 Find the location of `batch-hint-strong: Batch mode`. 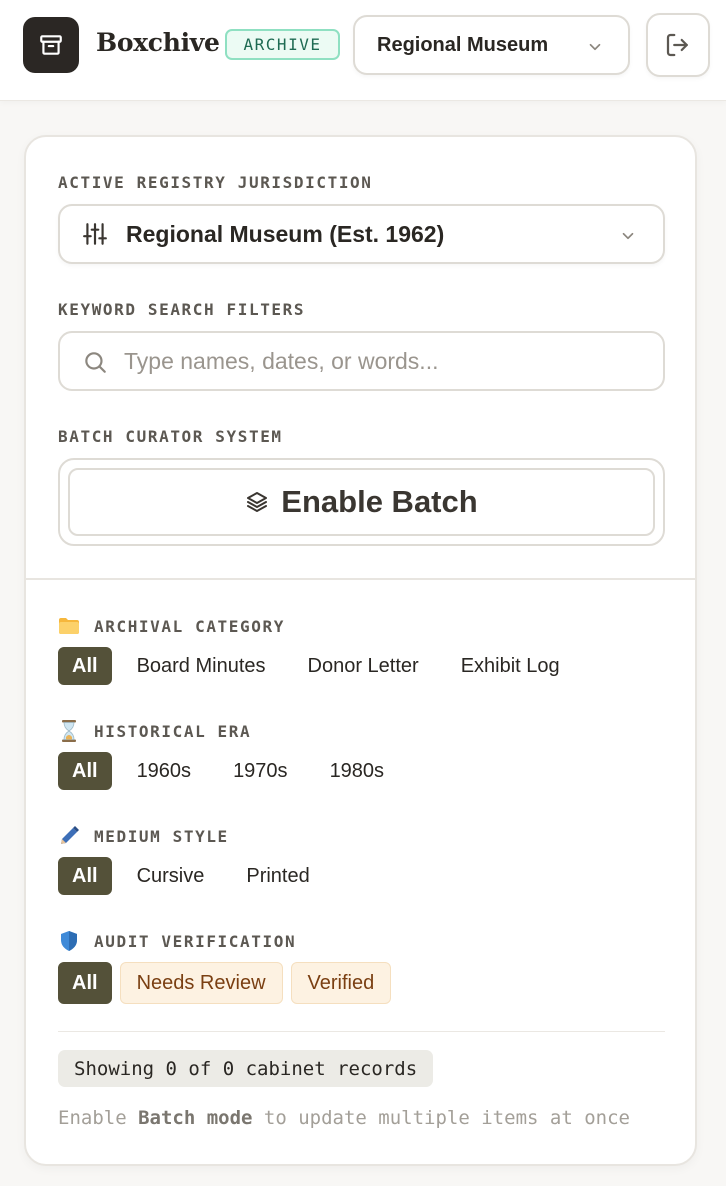

batch-hint-strong: Batch mode is located at coordinates (195, 1118).